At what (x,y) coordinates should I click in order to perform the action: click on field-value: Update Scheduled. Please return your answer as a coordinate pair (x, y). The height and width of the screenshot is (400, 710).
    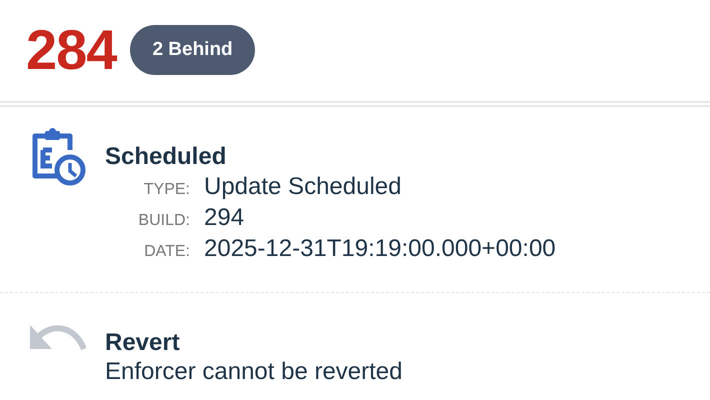
    Looking at the image, I should click on (303, 187).